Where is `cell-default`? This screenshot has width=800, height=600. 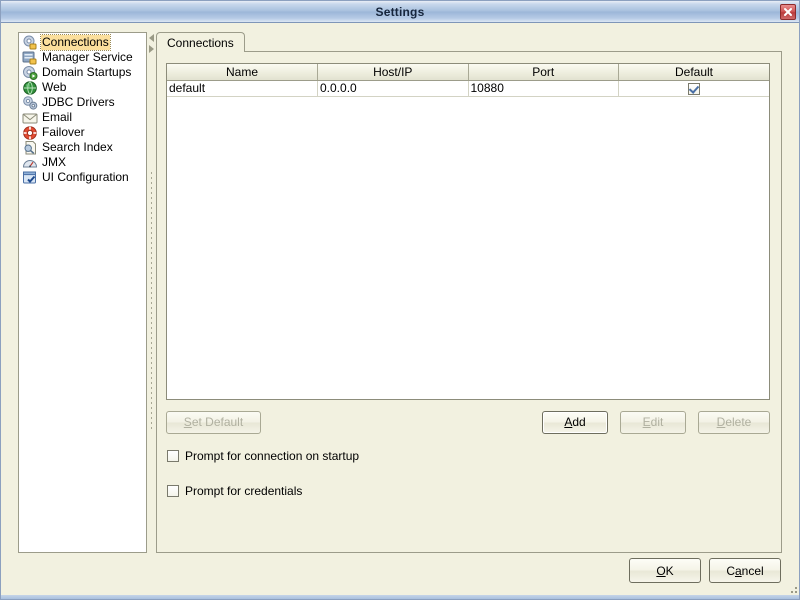
cell-default is located at coordinates (693, 88).